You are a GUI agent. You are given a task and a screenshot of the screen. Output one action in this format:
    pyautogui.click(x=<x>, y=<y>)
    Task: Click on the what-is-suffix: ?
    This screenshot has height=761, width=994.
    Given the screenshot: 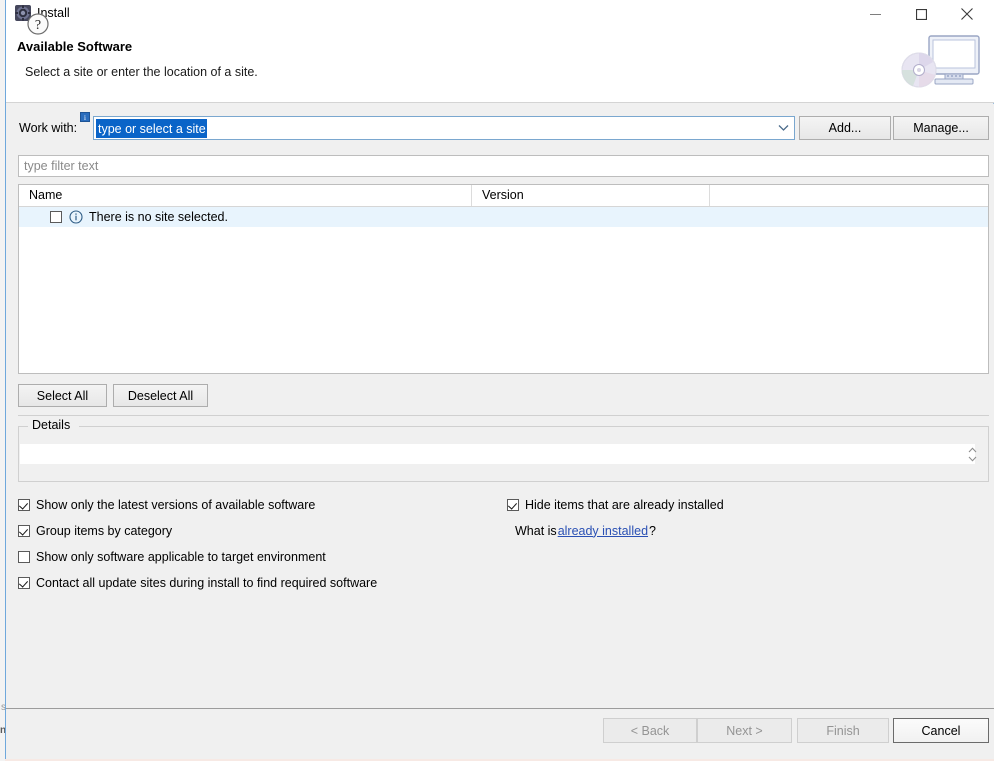 What is the action you would take?
    pyautogui.click(x=652, y=530)
    